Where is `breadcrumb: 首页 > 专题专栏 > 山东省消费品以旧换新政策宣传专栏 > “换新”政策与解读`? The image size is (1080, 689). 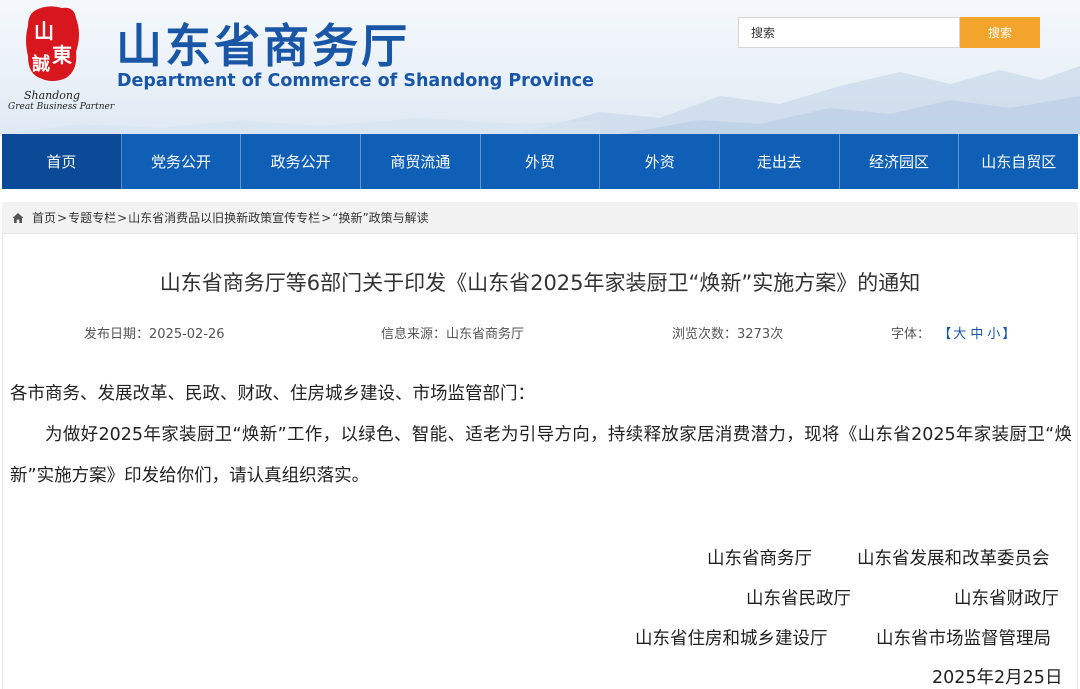 breadcrumb: 首页 > 专题专栏 > 山东省消费品以旧换新政策宣传专栏 > “换新”政策与解读 is located at coordinates (540, 218).